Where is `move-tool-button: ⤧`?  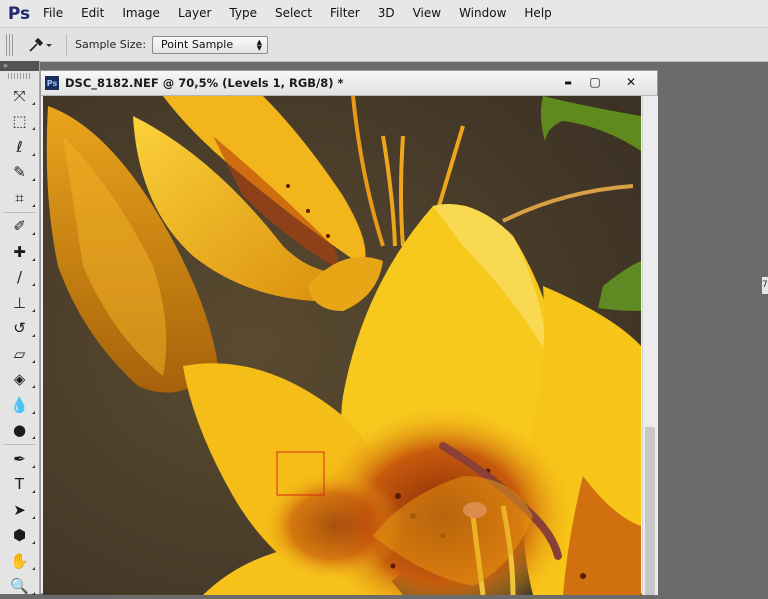 move-tool-button: ⤧ is located at coordinates (19, 96).